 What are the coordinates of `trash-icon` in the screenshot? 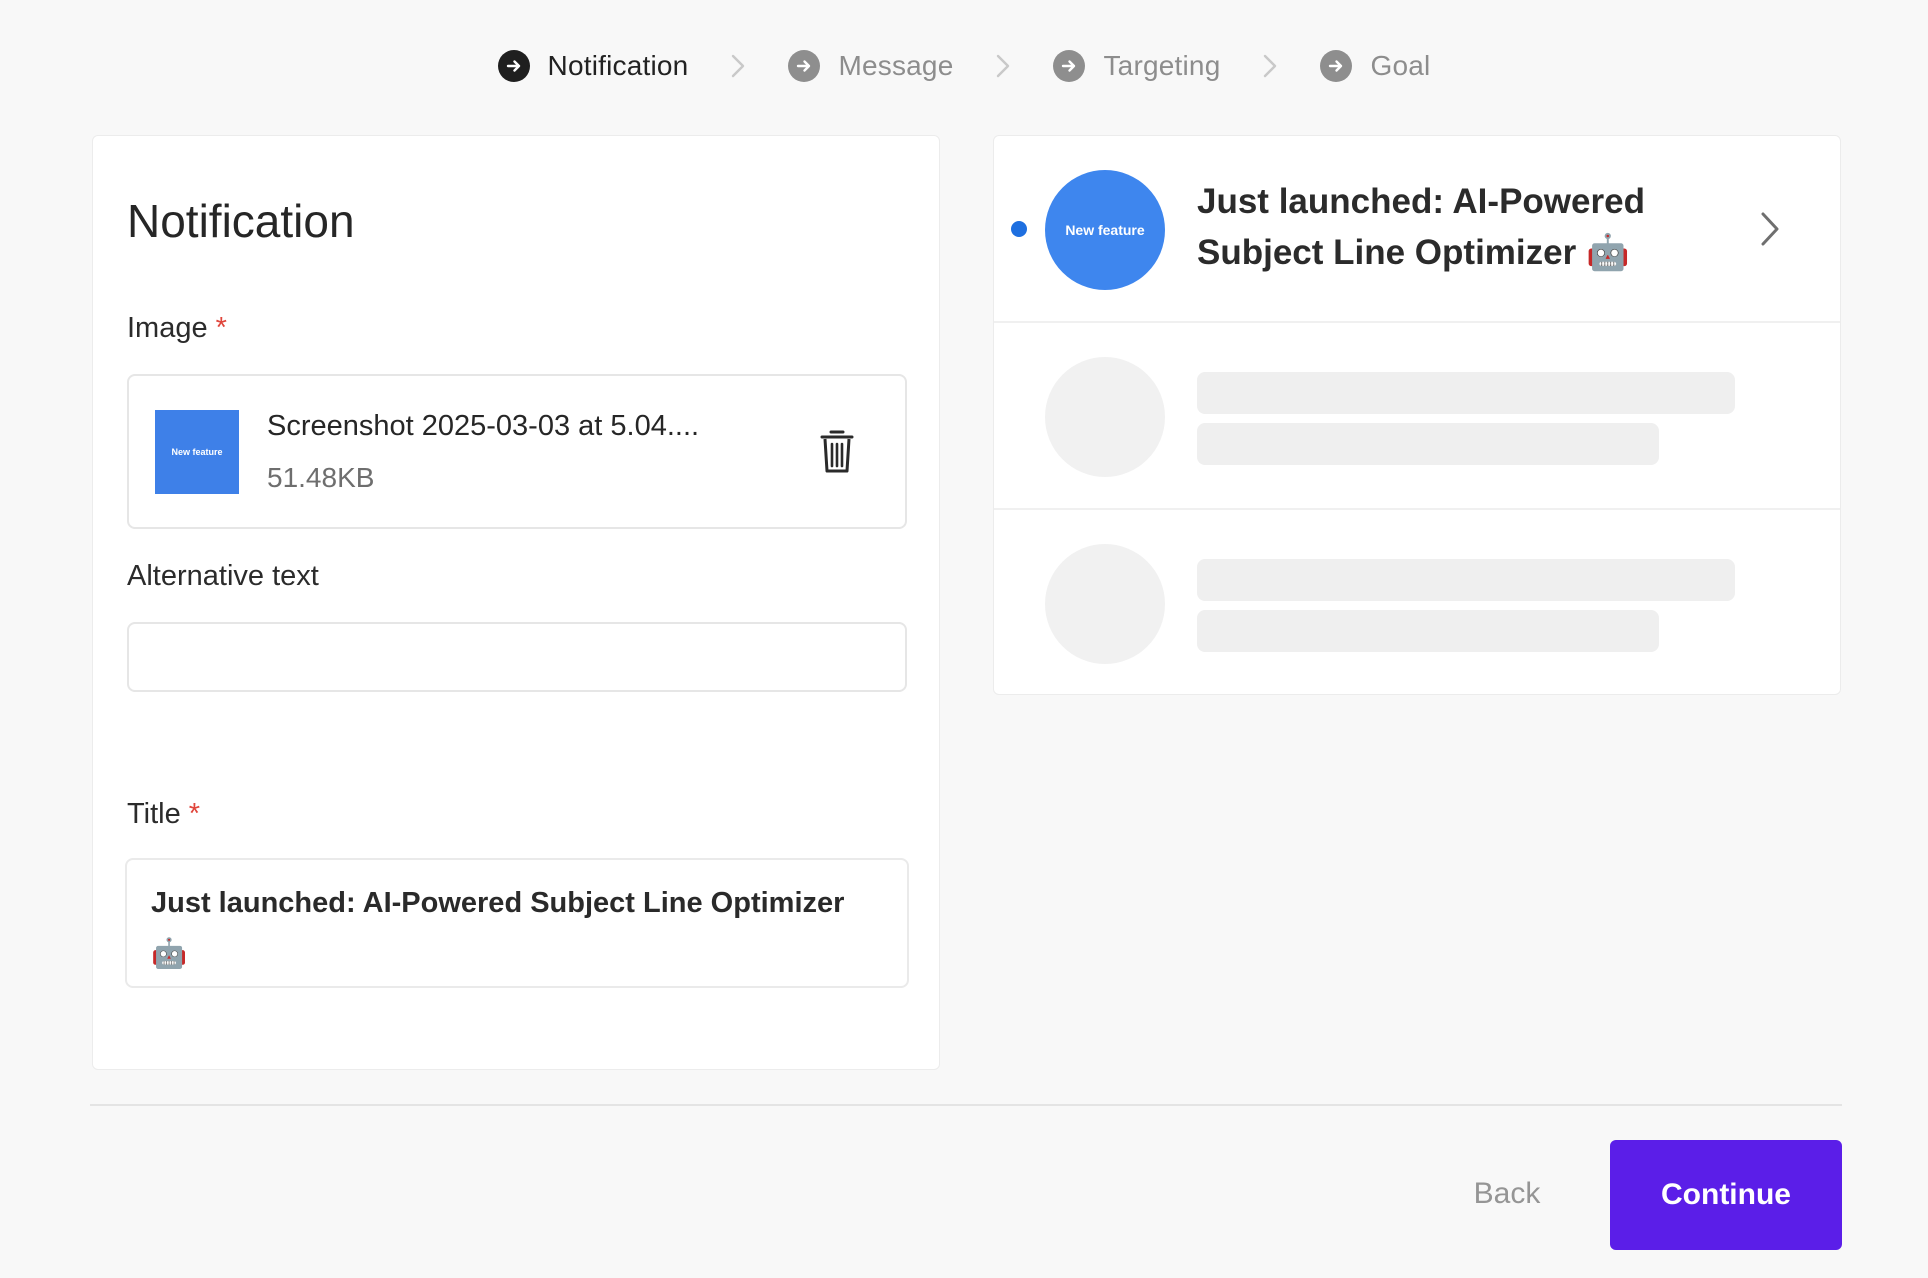 It's located at (837, 451).